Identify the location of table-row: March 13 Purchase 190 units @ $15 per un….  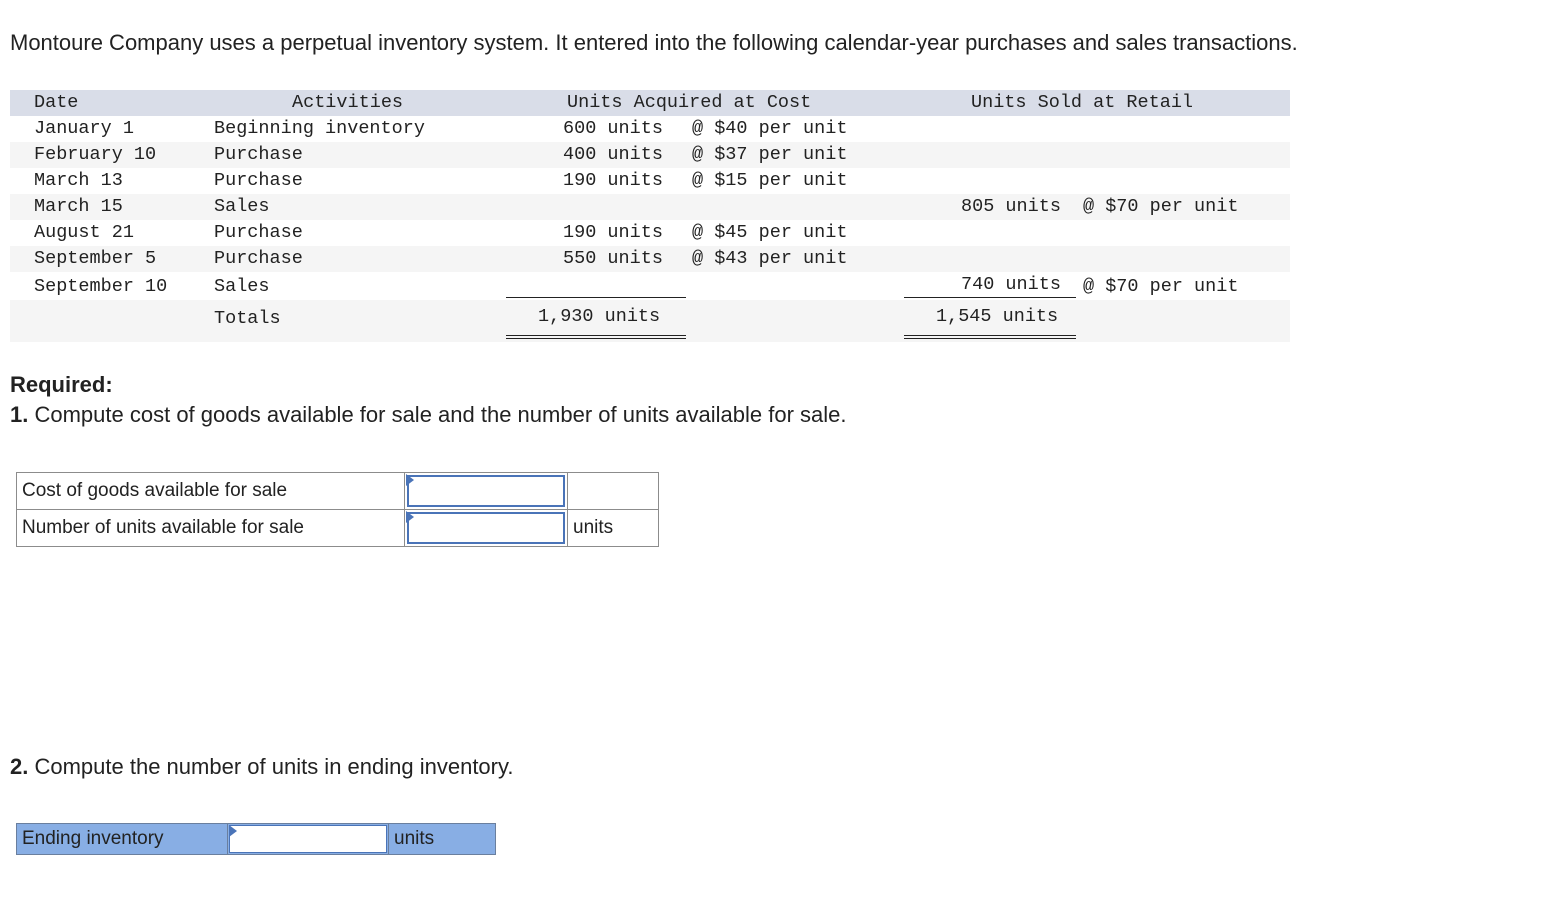
(650, 181).